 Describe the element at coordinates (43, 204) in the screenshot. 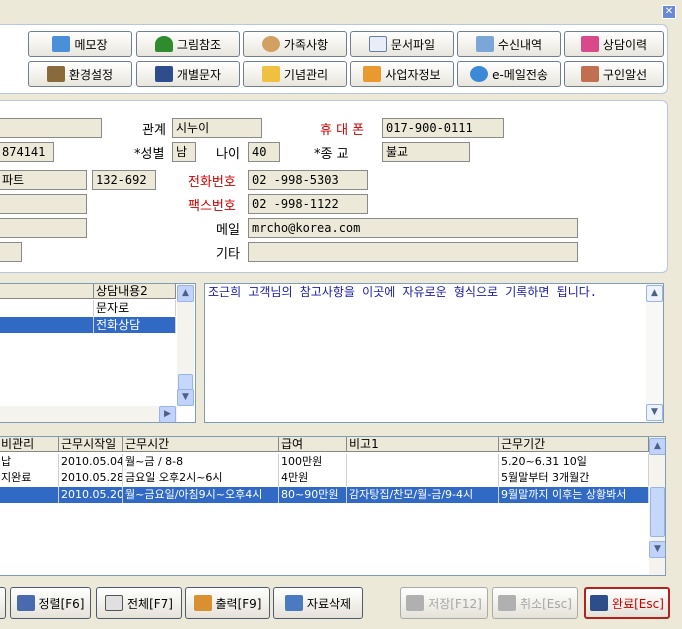

I see `address-detail-field` at that location.